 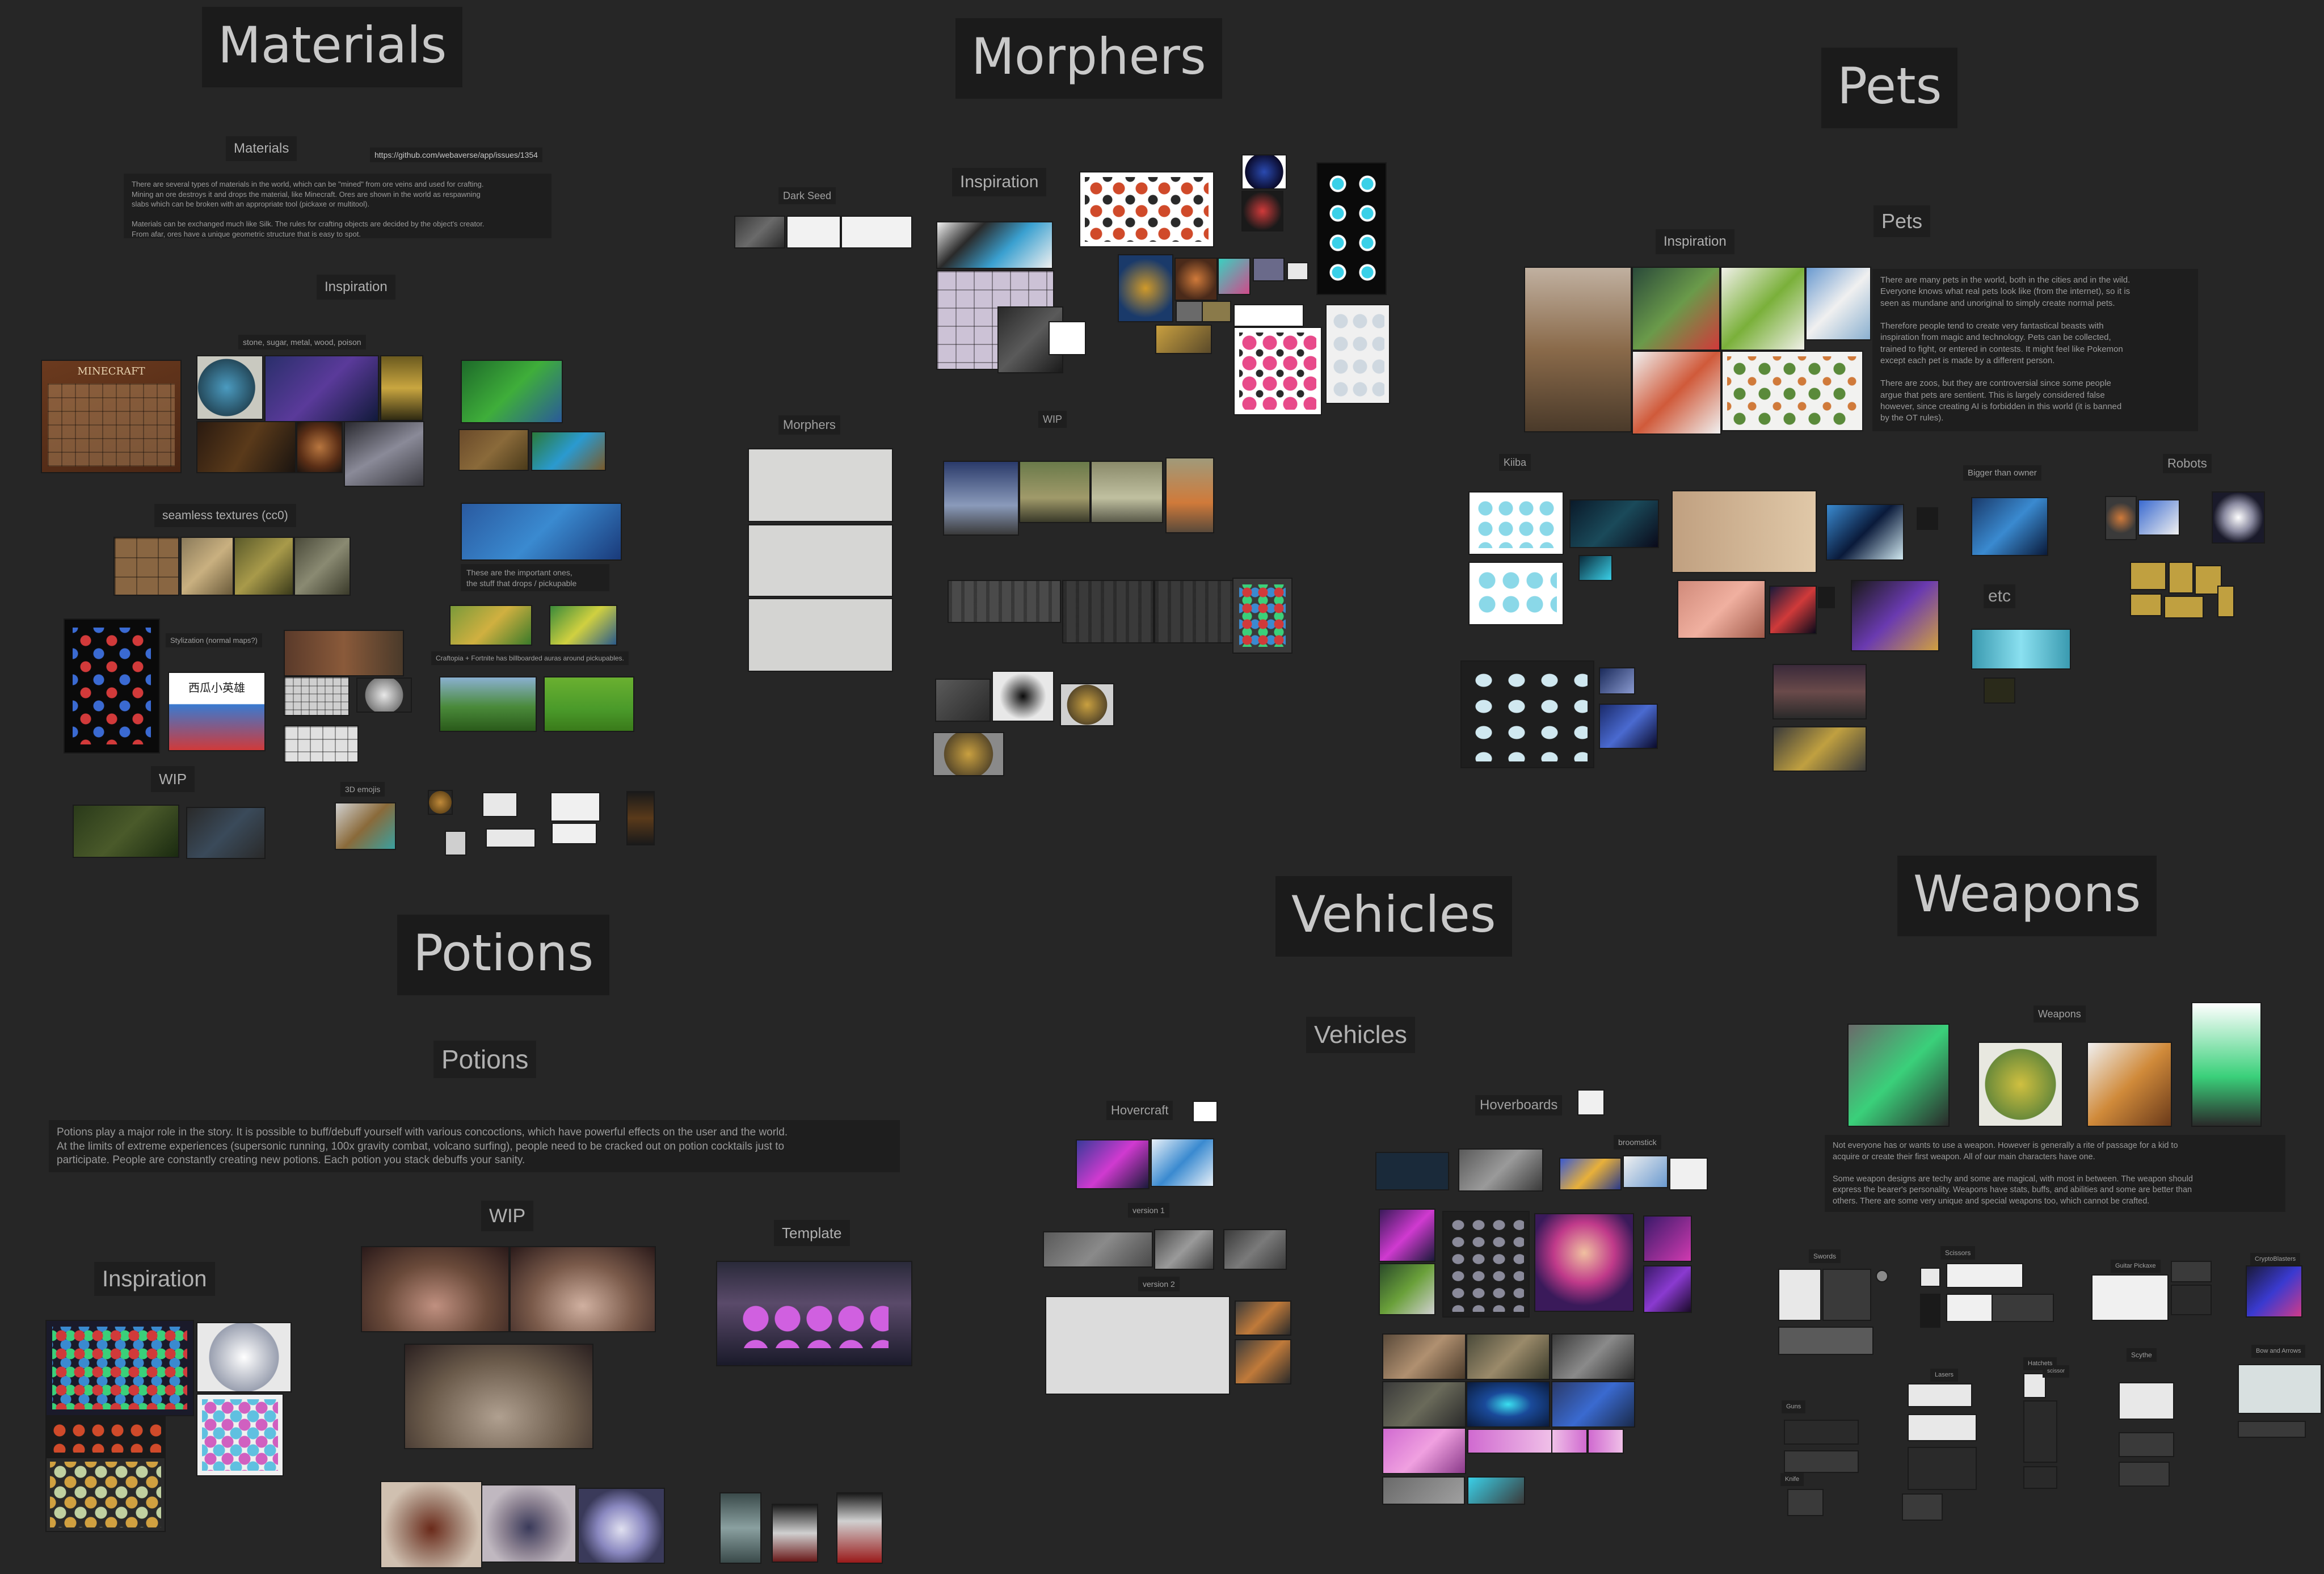 What do you see at coordinates (1515, 463) in the screenshot?
I see `kiiba-label: Kiiba` at bounding box center [1515, 463].